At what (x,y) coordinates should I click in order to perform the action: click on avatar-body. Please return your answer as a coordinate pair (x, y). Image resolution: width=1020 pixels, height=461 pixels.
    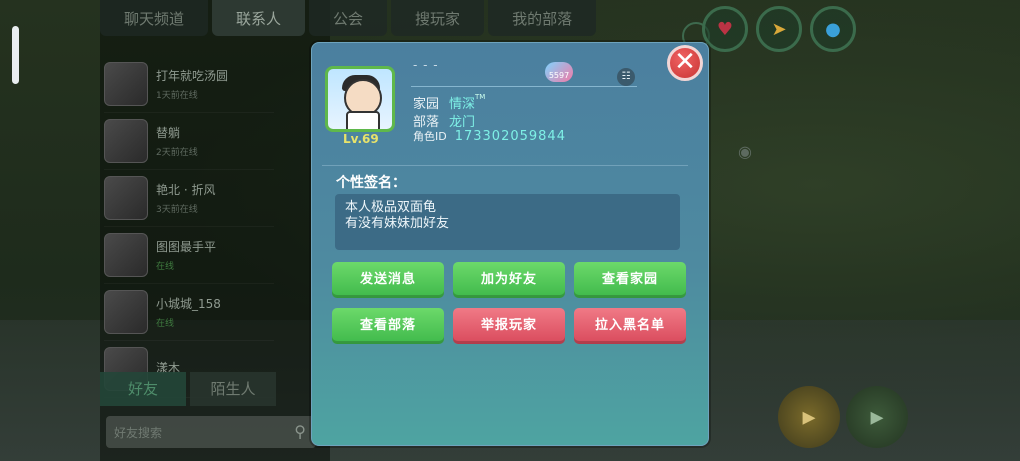
    Looking at the image, I should click on (363, 120).